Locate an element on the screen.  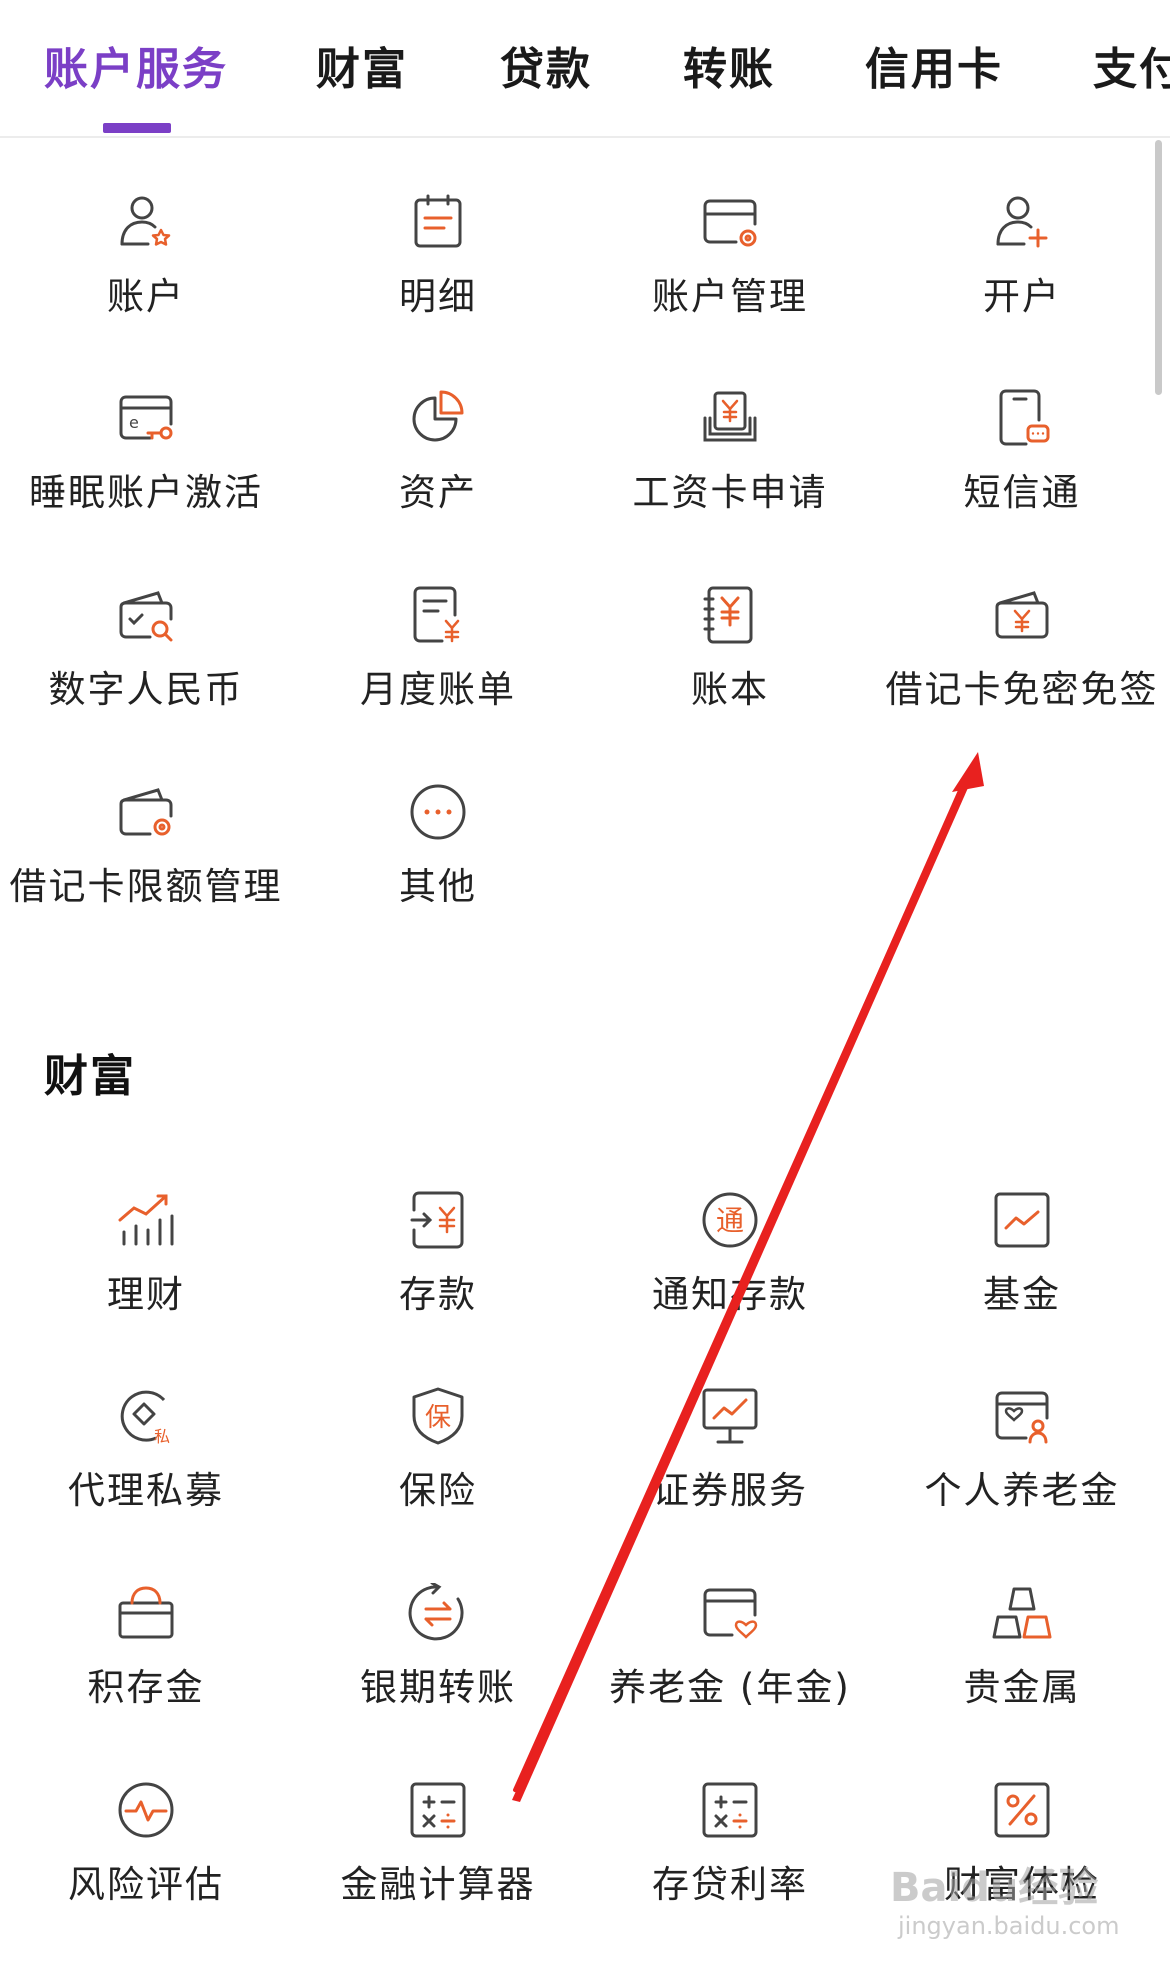
service-label: 睡眠账户激活 is located at coordinates (146, 492).